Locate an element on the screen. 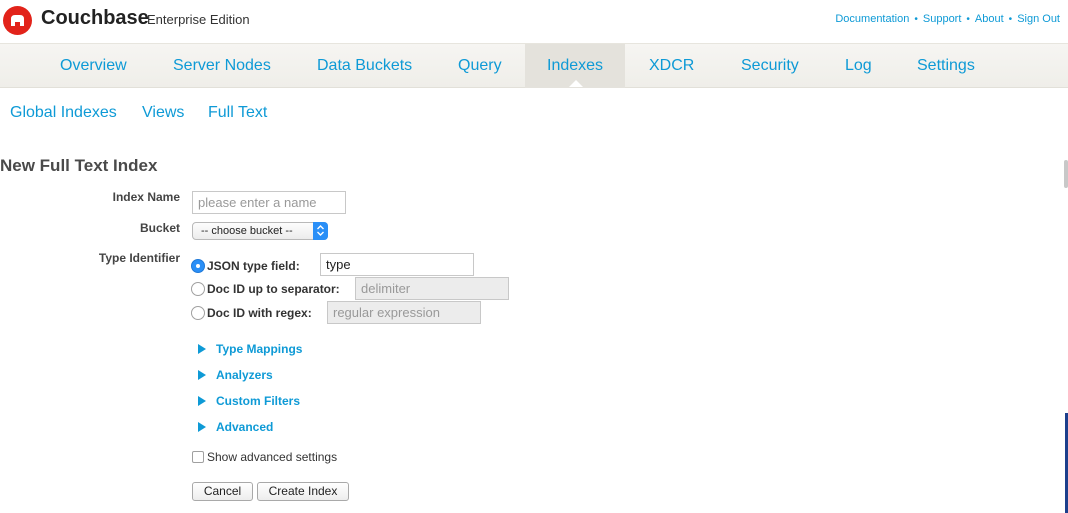 The image size is (1068, 513). delimiter-input is located at coordinates (432, 288).